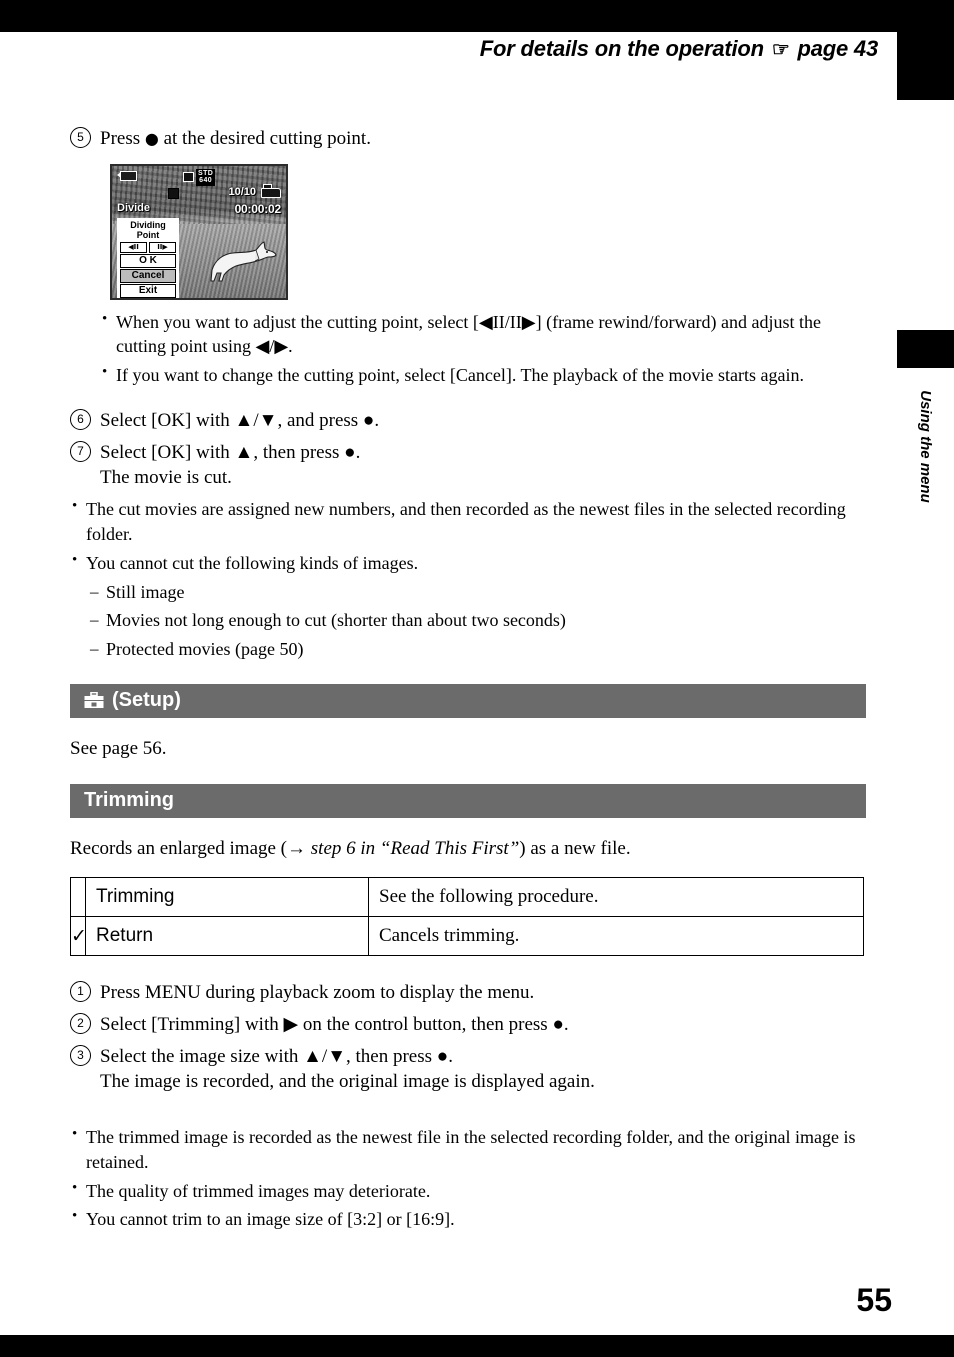  What do you see at coordinates (575, 848) in the screenshot?
I see `trimming-intro-part2: ) as a new file.` at bounding box center [575, 848].